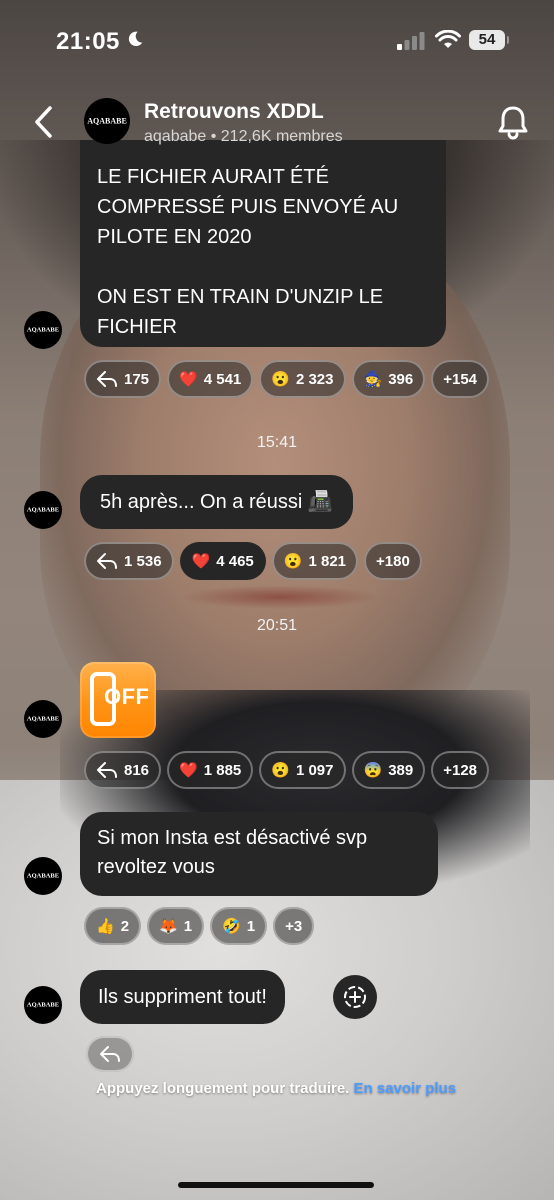  Describe the element at coordinates (405, 1088) in the screenshot. I see `learn-more-link: En savoir plus` at that location.